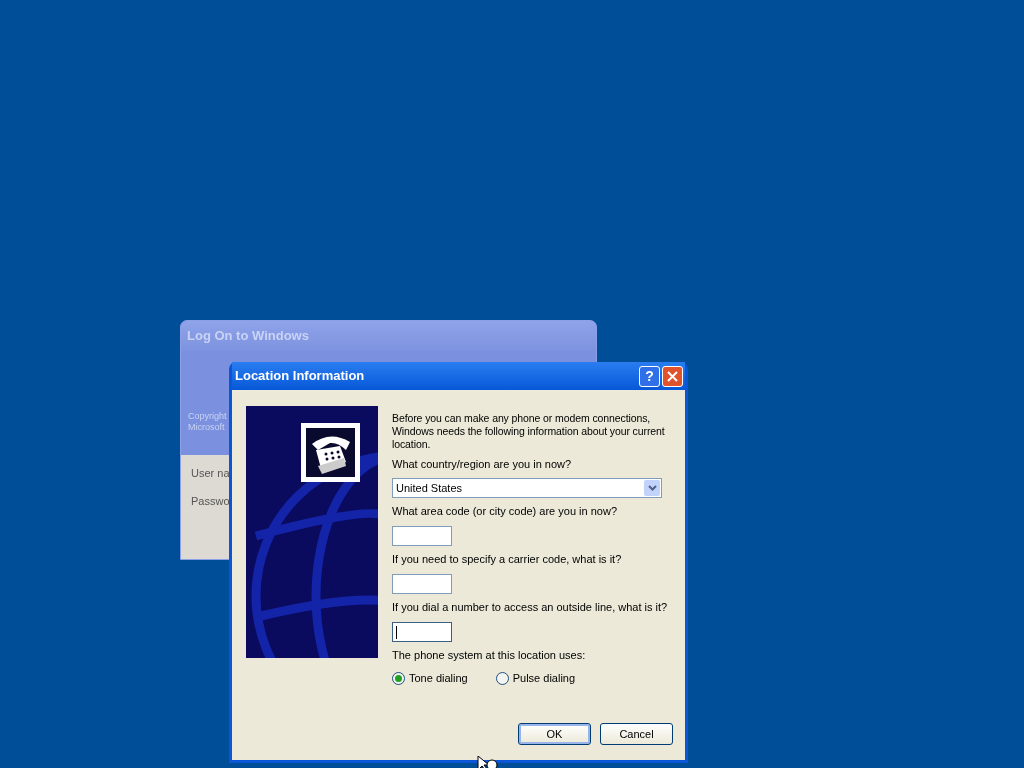 This screenshot has width=1024, height=768. I want to click on radio-label: Tone dialing, so click(438, 678).